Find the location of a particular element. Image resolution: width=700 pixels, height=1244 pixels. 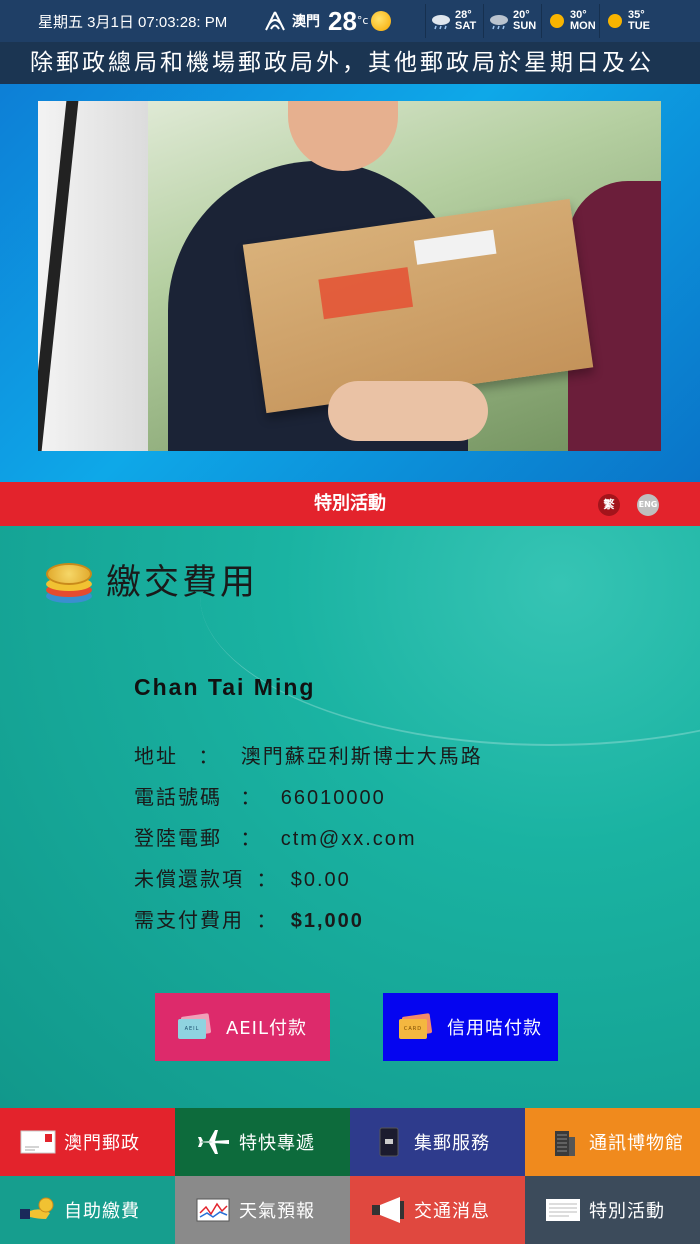

nav-label: 天氣預報 is located at coordinates (277, 1211).